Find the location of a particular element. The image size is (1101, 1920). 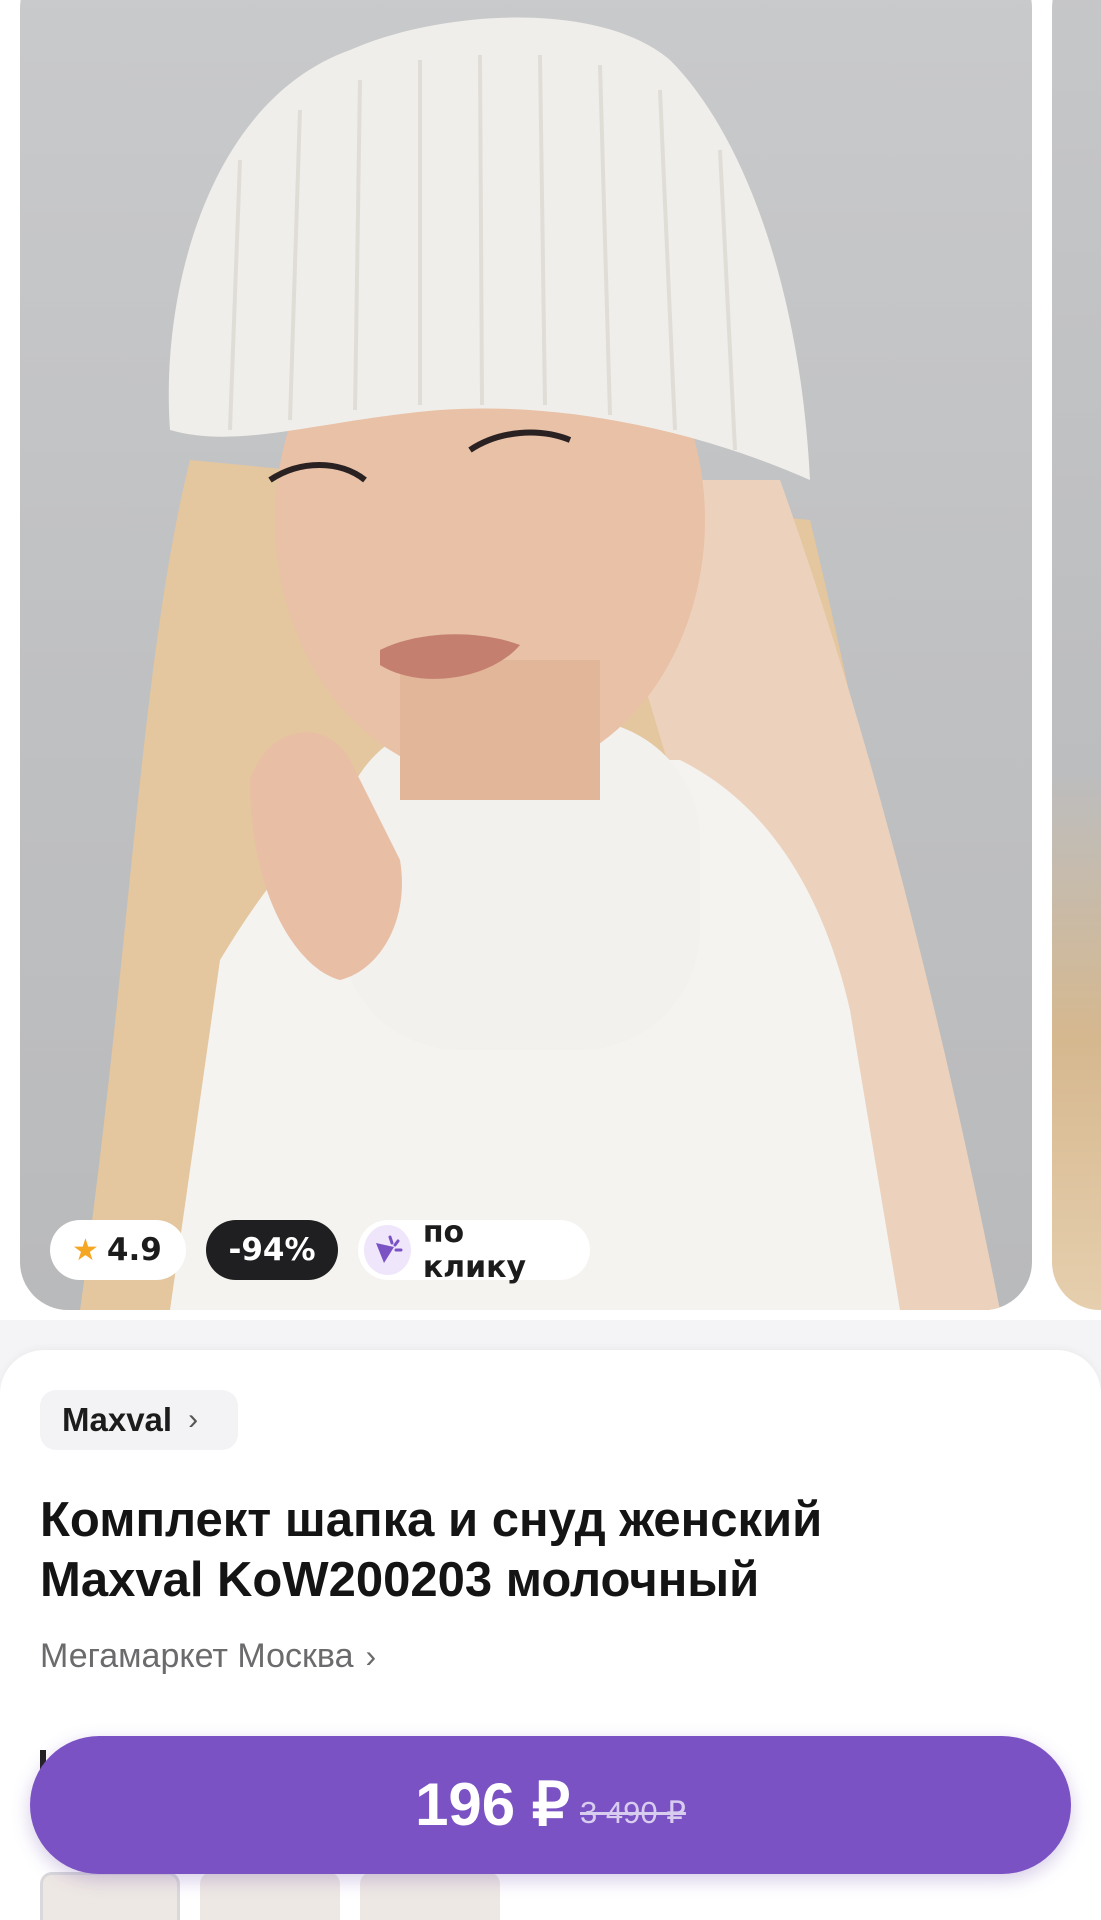

seller-name: Мегамаркет Москва is located at coordinates (197, 1655).